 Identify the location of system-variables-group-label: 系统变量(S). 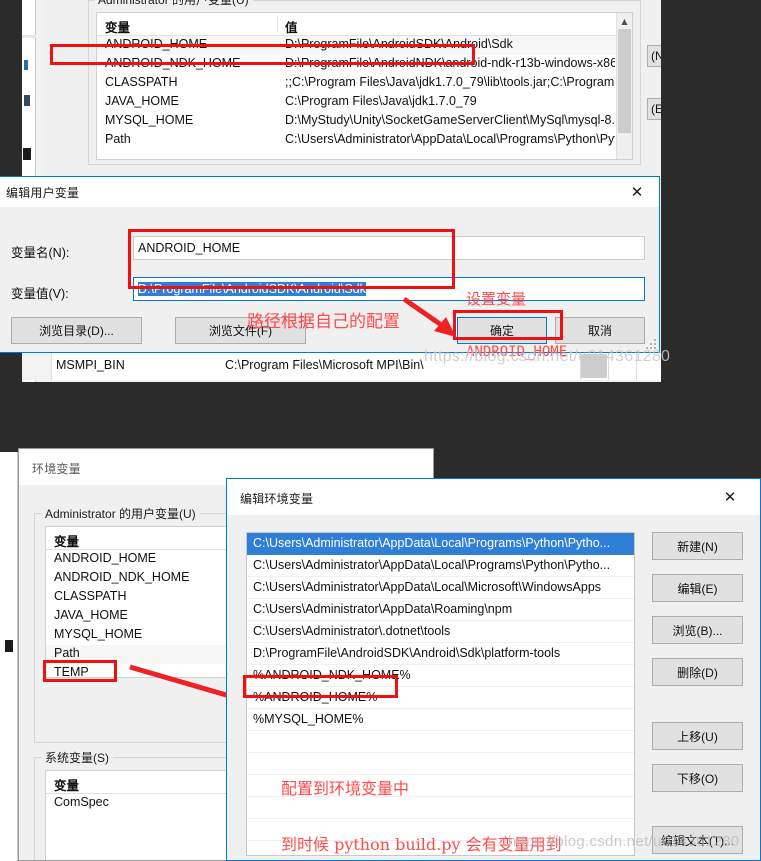
(77, 757).